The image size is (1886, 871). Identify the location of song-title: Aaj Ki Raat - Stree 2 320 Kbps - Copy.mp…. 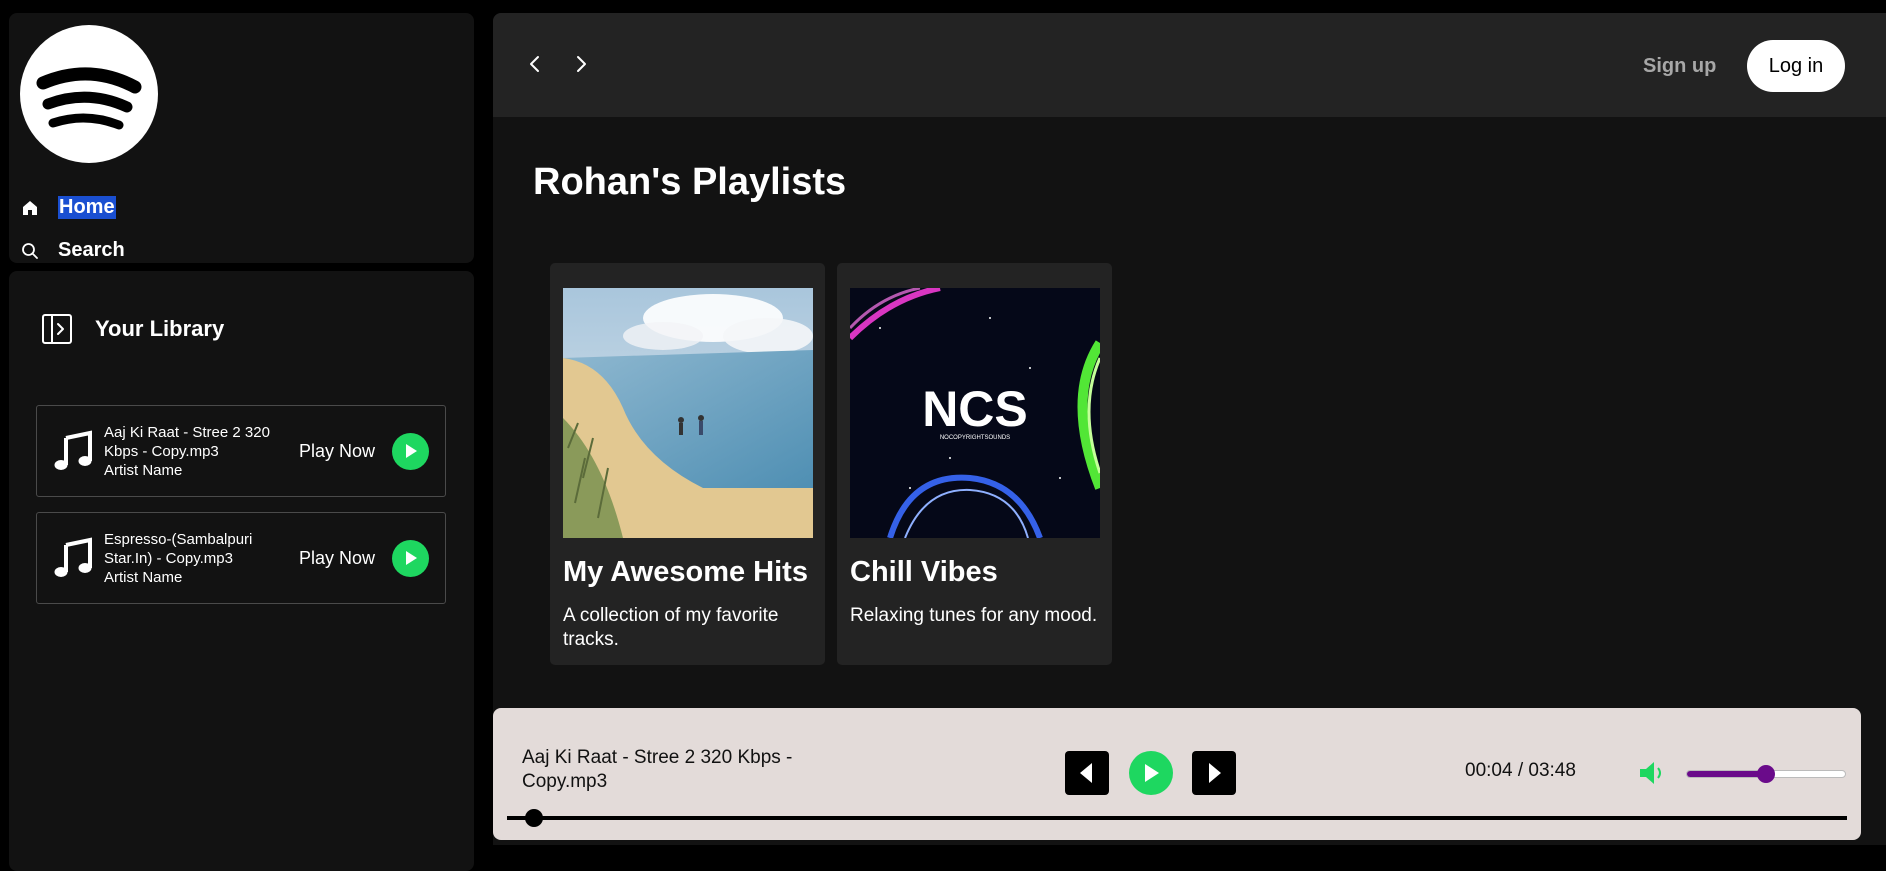
(187, 441).